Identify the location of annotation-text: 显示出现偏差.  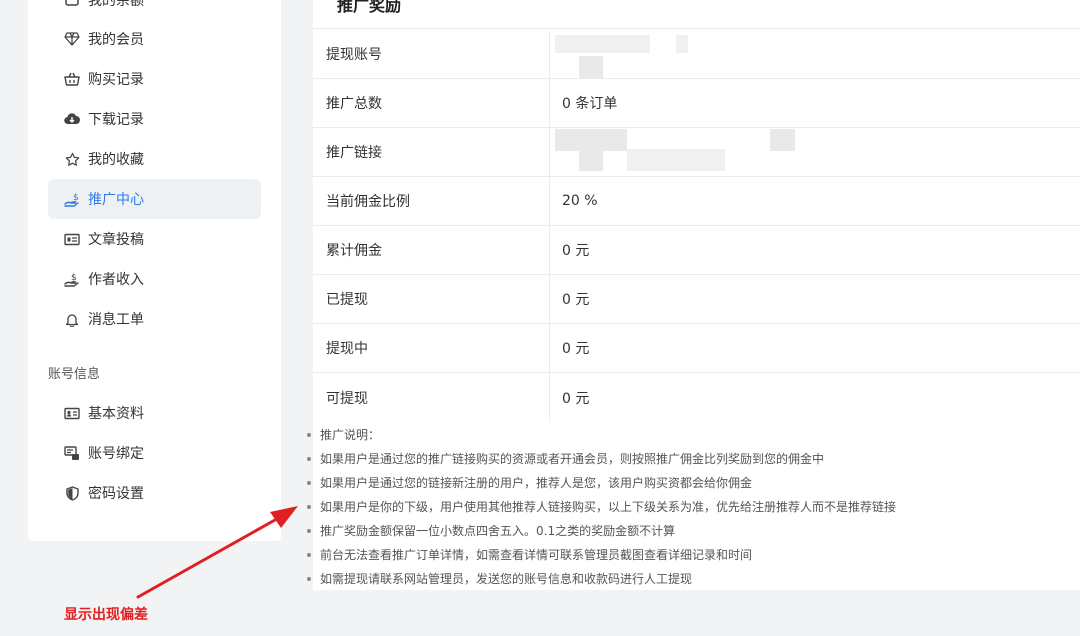
(106, 615).